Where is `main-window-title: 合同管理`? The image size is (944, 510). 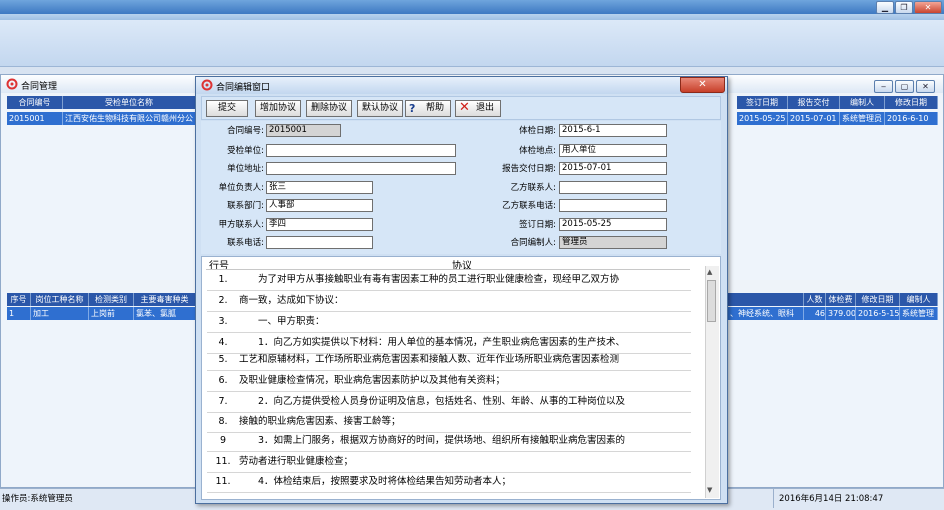 main-window-title: 合同管理 is located at coordinates (39, 87).